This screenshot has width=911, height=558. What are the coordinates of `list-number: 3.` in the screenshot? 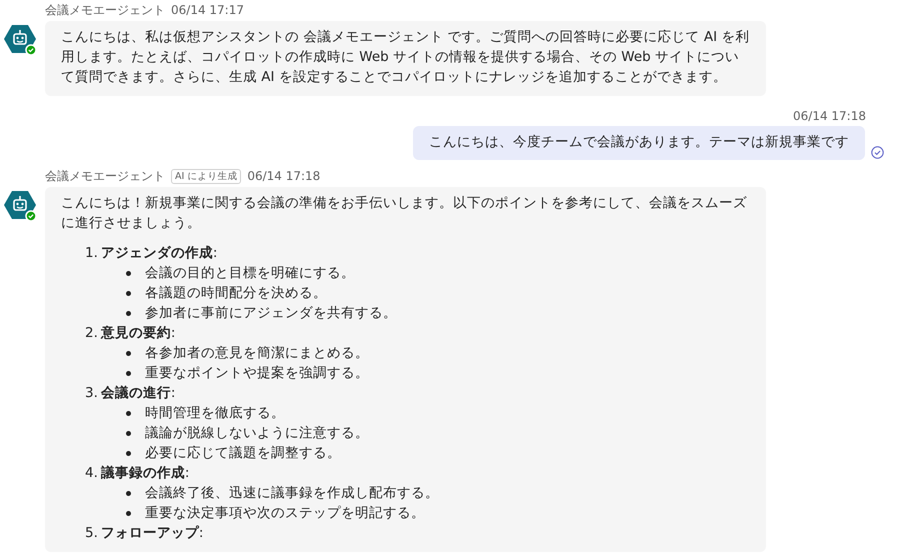 It's located at (91, 393).